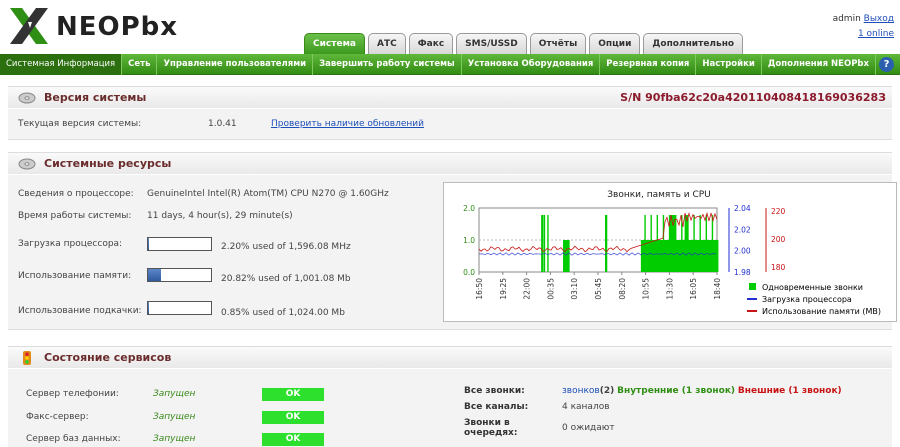 Image resolution: width=900 pixels, height=447 pixels. I want to click on services-section-header: Состояние сервисов, so click(450, 357).